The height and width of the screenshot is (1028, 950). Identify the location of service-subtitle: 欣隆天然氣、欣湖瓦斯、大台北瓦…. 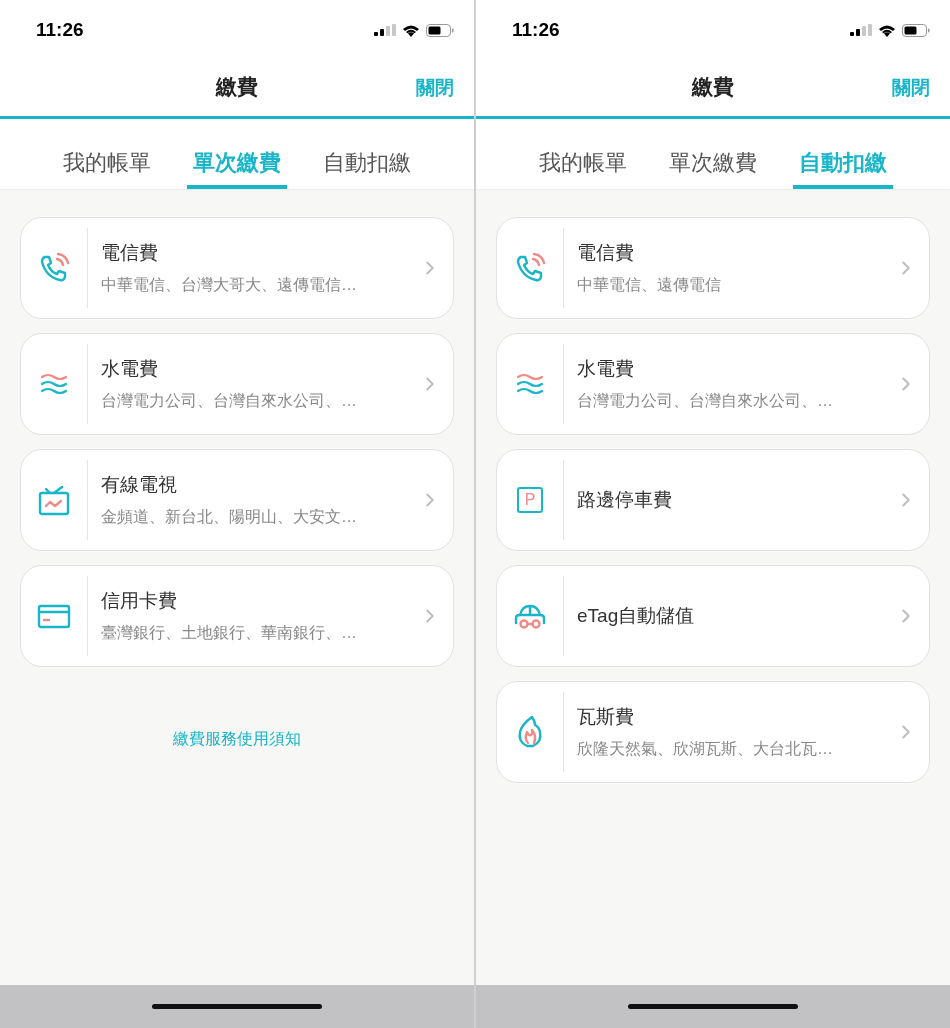
(705, 749).